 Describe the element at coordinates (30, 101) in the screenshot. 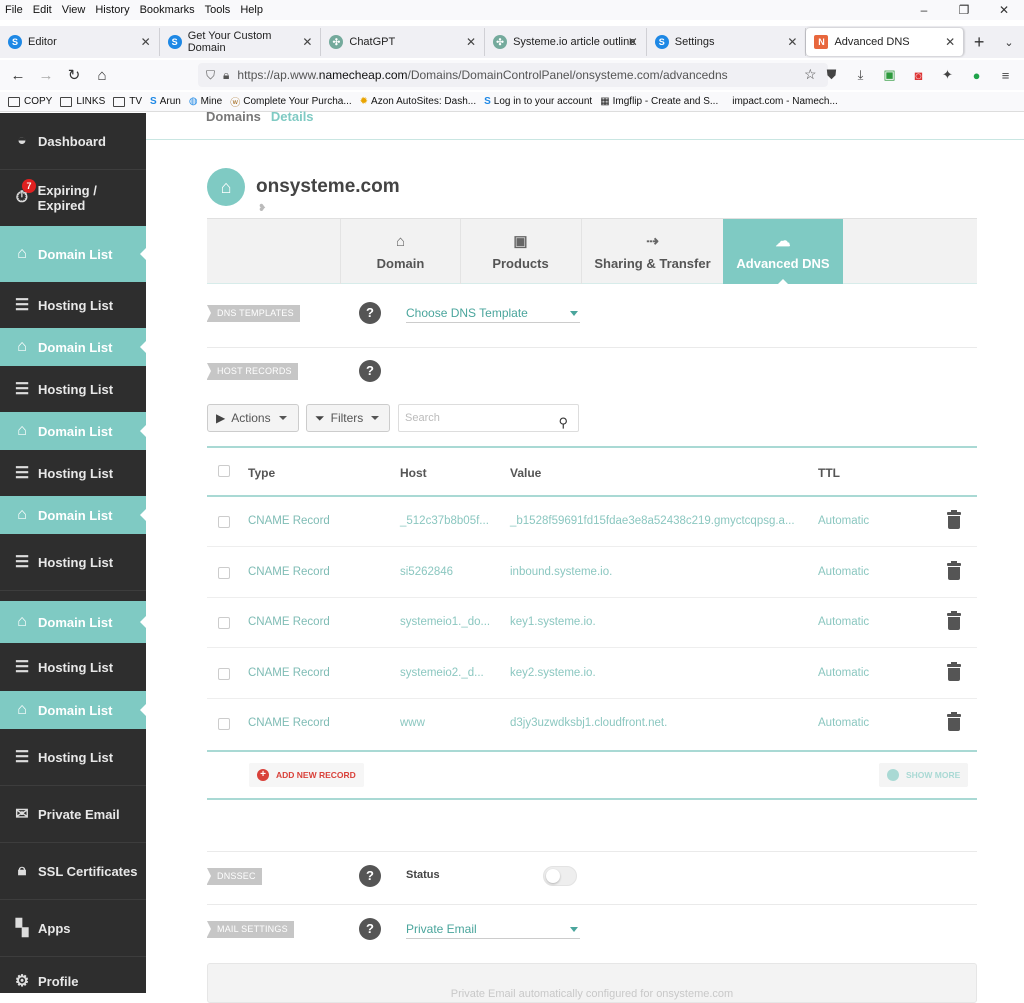

I see `bookmark-copy: COPY` at that location.